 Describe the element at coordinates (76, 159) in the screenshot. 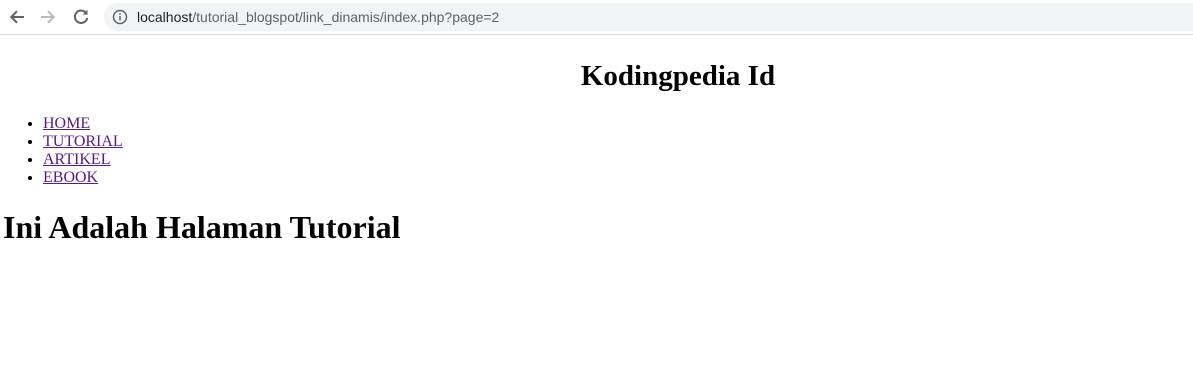

I see `menu-link-artikel: ARTIKEL` at that location.